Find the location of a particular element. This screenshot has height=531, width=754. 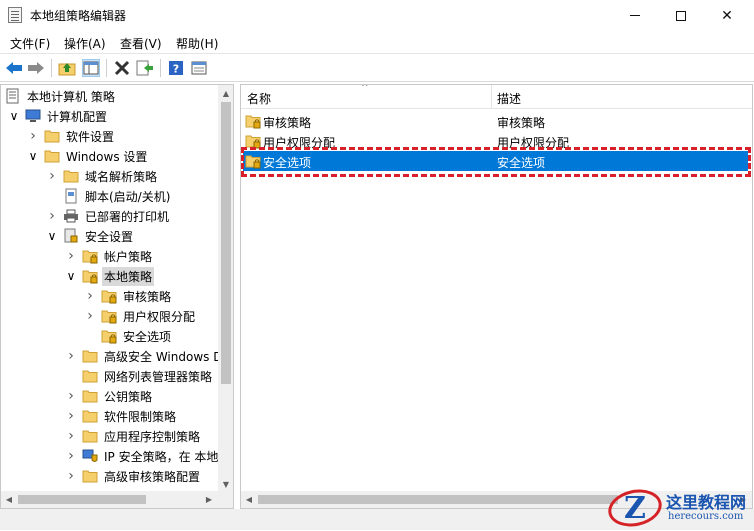

tree-item: › 域名解析策略 is located at coordinates (103, 176).